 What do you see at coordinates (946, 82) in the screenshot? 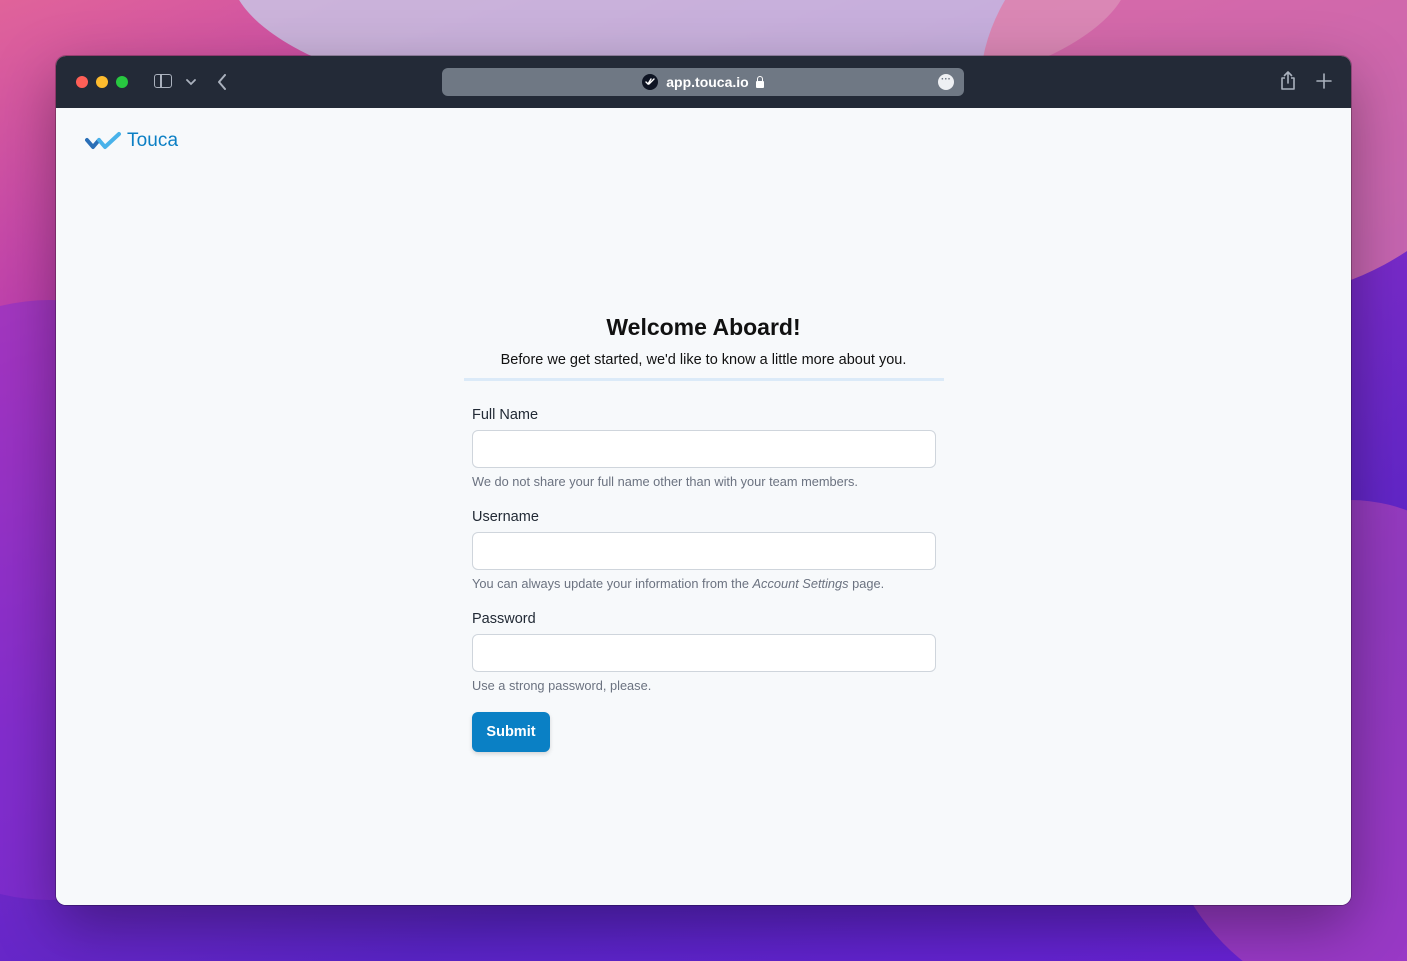
I see `more-icon: ···` at bounding box center [946, 82].